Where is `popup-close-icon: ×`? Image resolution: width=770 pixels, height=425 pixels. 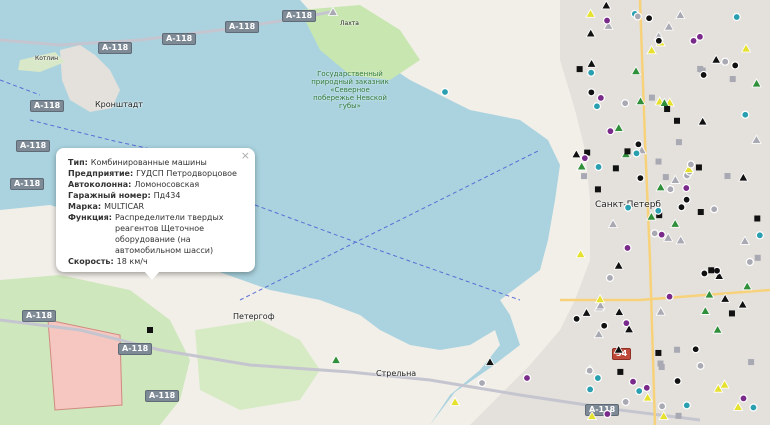 popup-close-icon: × is located at coordinates (245, 155).